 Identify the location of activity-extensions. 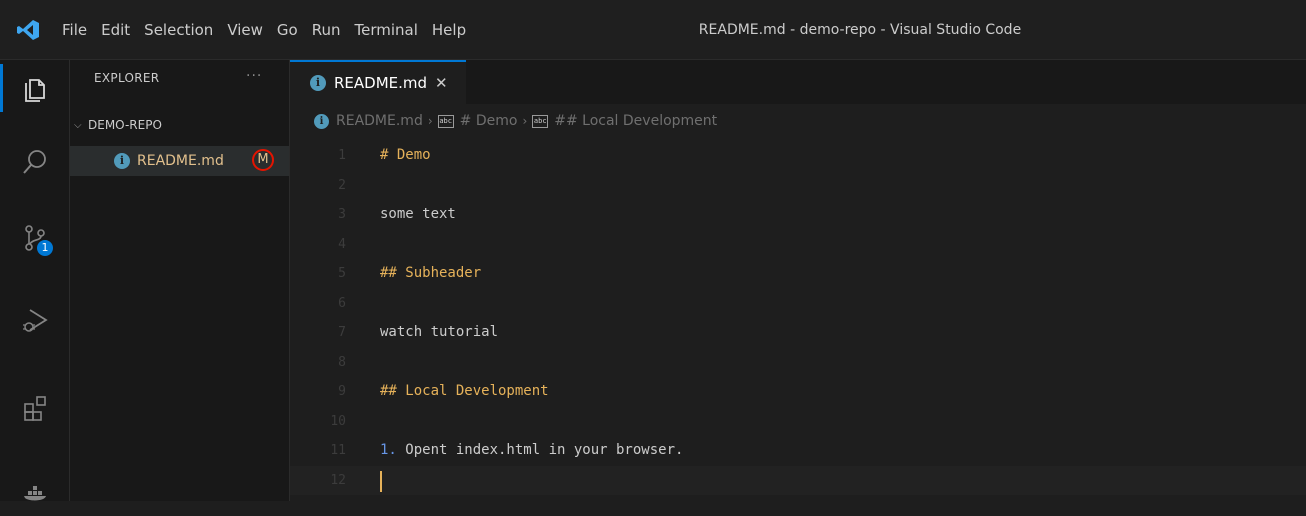
(35, 408).